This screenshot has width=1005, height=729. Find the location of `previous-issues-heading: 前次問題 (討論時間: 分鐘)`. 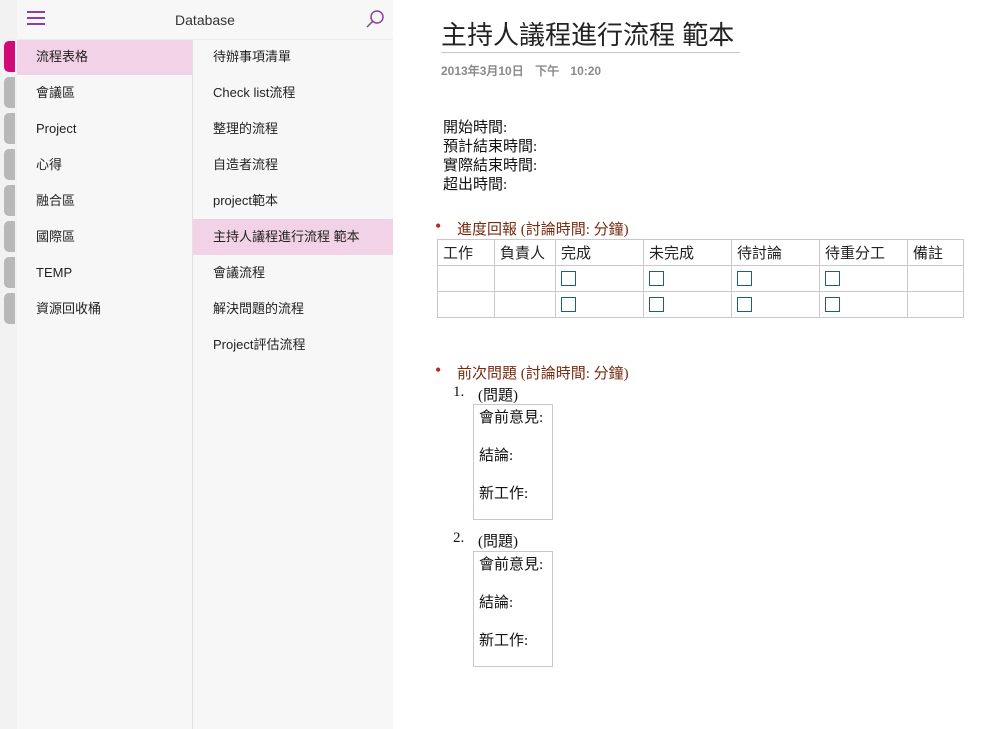

previous-issues-heading: 前次問題 (討論時間: 分鐘) is located at coordinates (532, 371).